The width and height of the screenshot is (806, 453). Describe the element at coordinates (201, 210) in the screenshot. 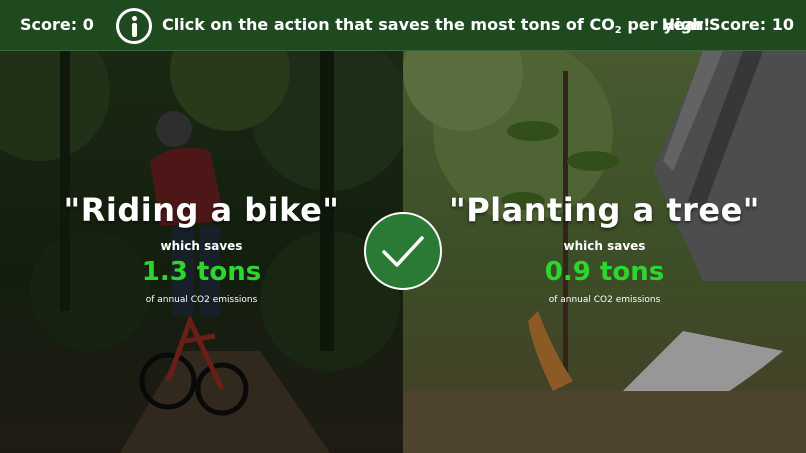

I see `action-title: "Riding a bike"` at that location.